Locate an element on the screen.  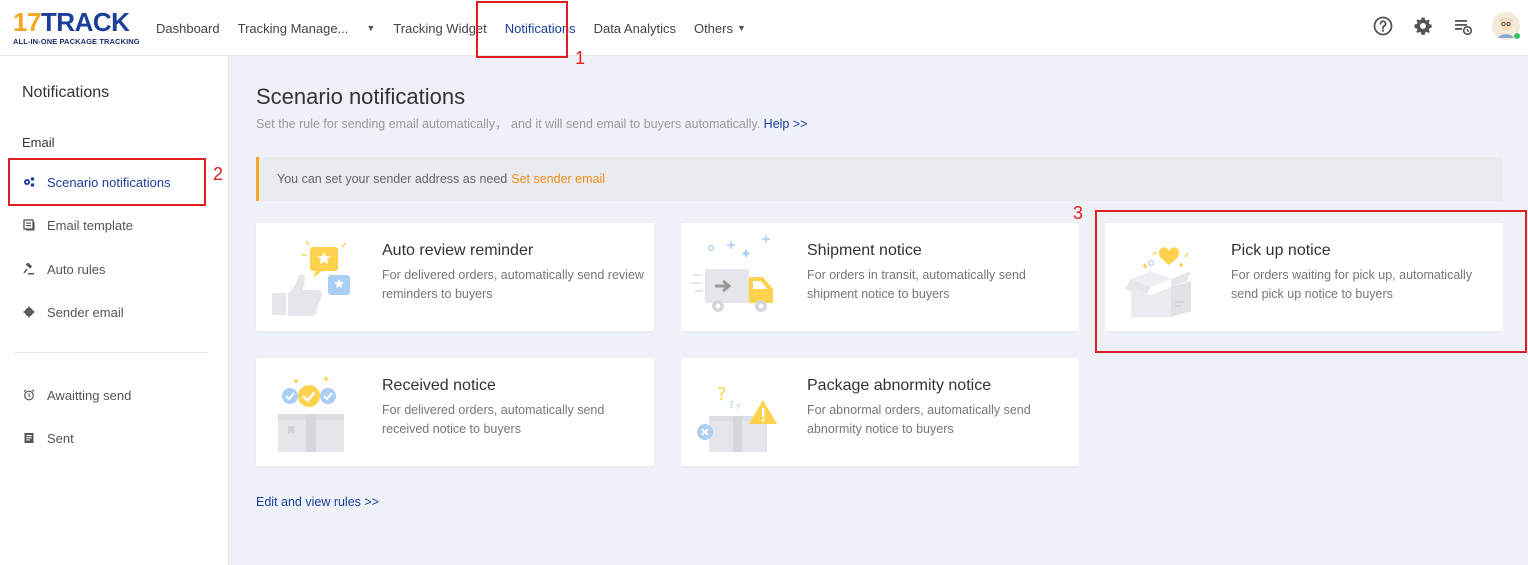
sent-icon is located at coordinates (29, 438).